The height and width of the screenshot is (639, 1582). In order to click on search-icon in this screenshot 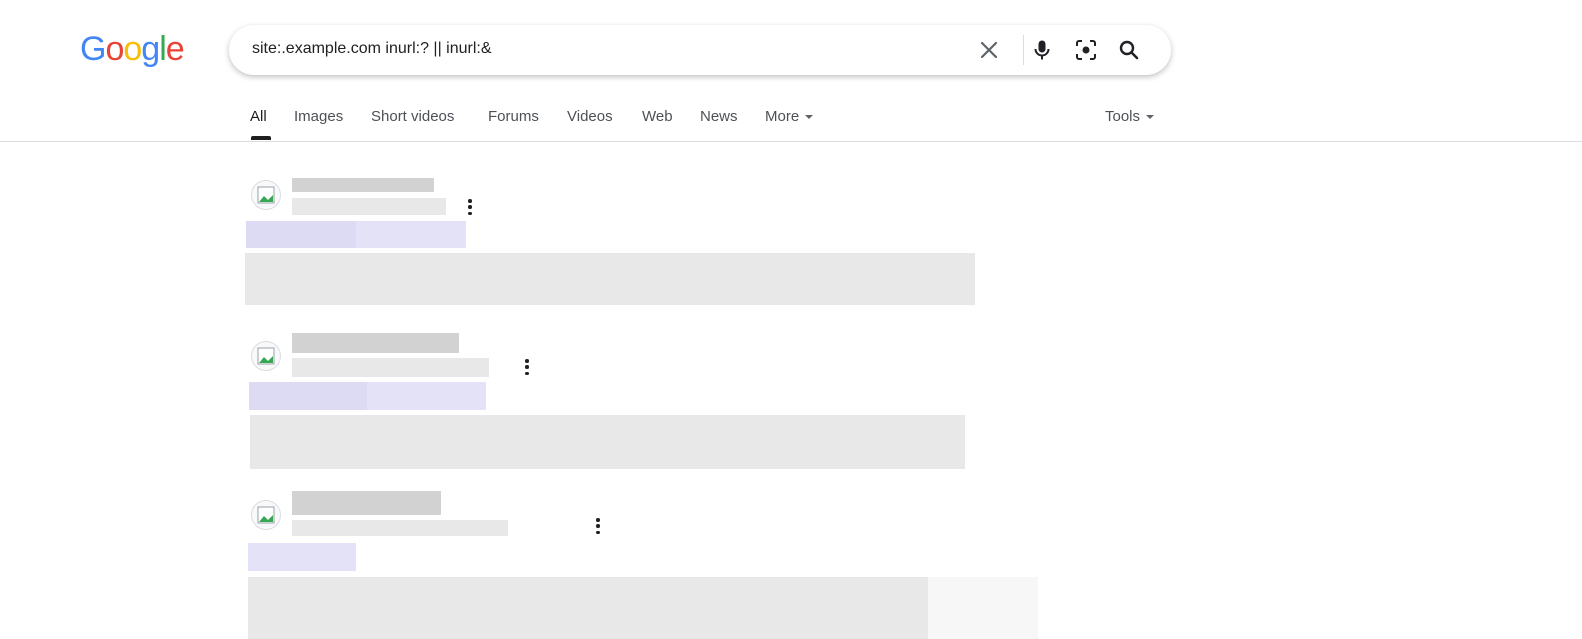, I will do `click(1129, 50)`.